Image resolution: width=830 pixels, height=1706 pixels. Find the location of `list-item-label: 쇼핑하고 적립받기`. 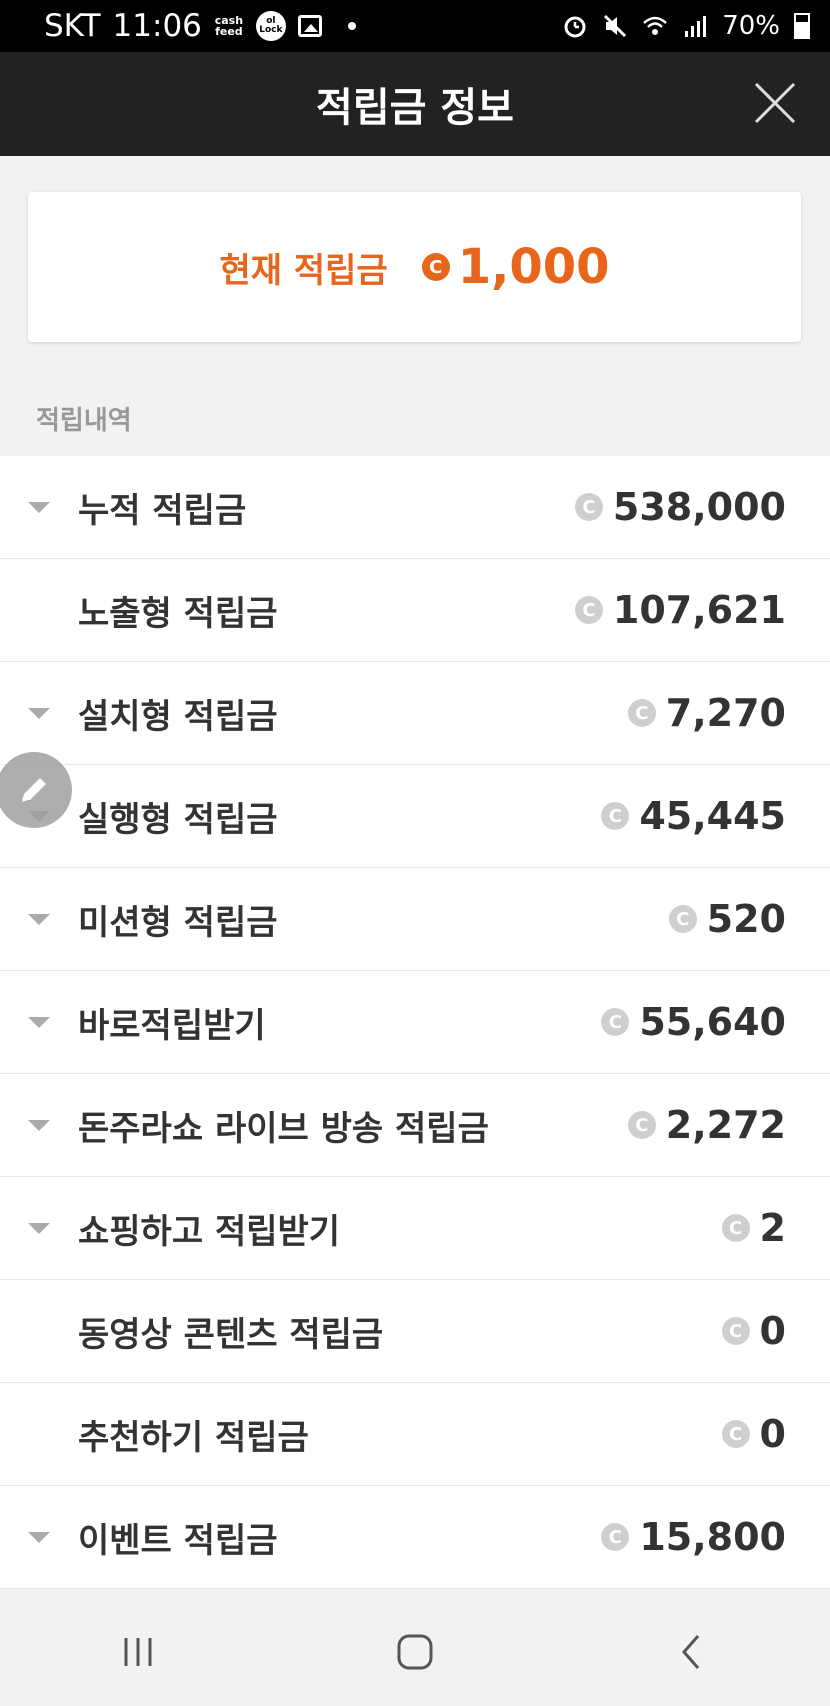

list-item-label: 쇼핑하고 적립받기 is located at coordinates (209, 1231).